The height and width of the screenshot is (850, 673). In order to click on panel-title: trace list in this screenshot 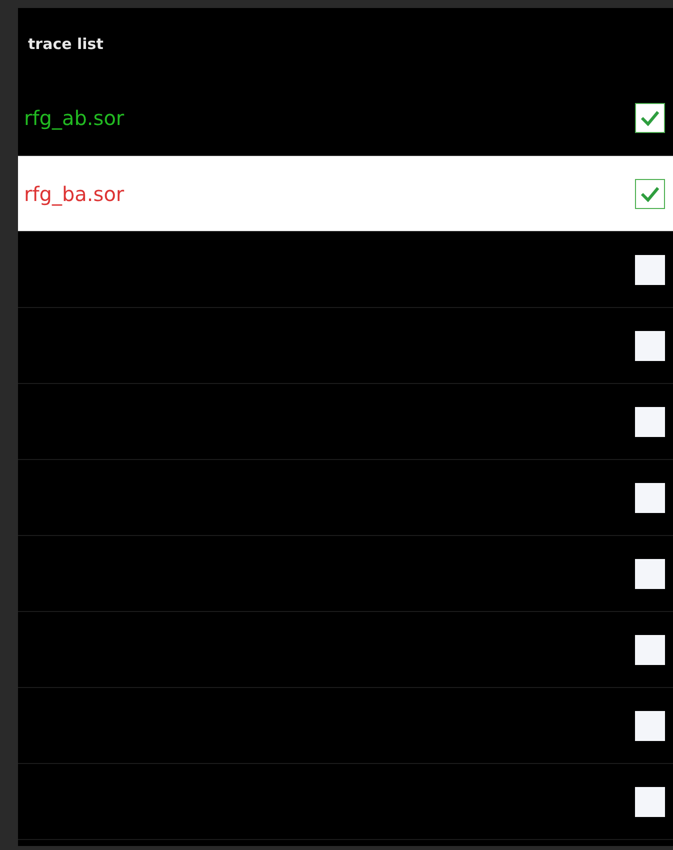, I will do `click(66, 44)`.